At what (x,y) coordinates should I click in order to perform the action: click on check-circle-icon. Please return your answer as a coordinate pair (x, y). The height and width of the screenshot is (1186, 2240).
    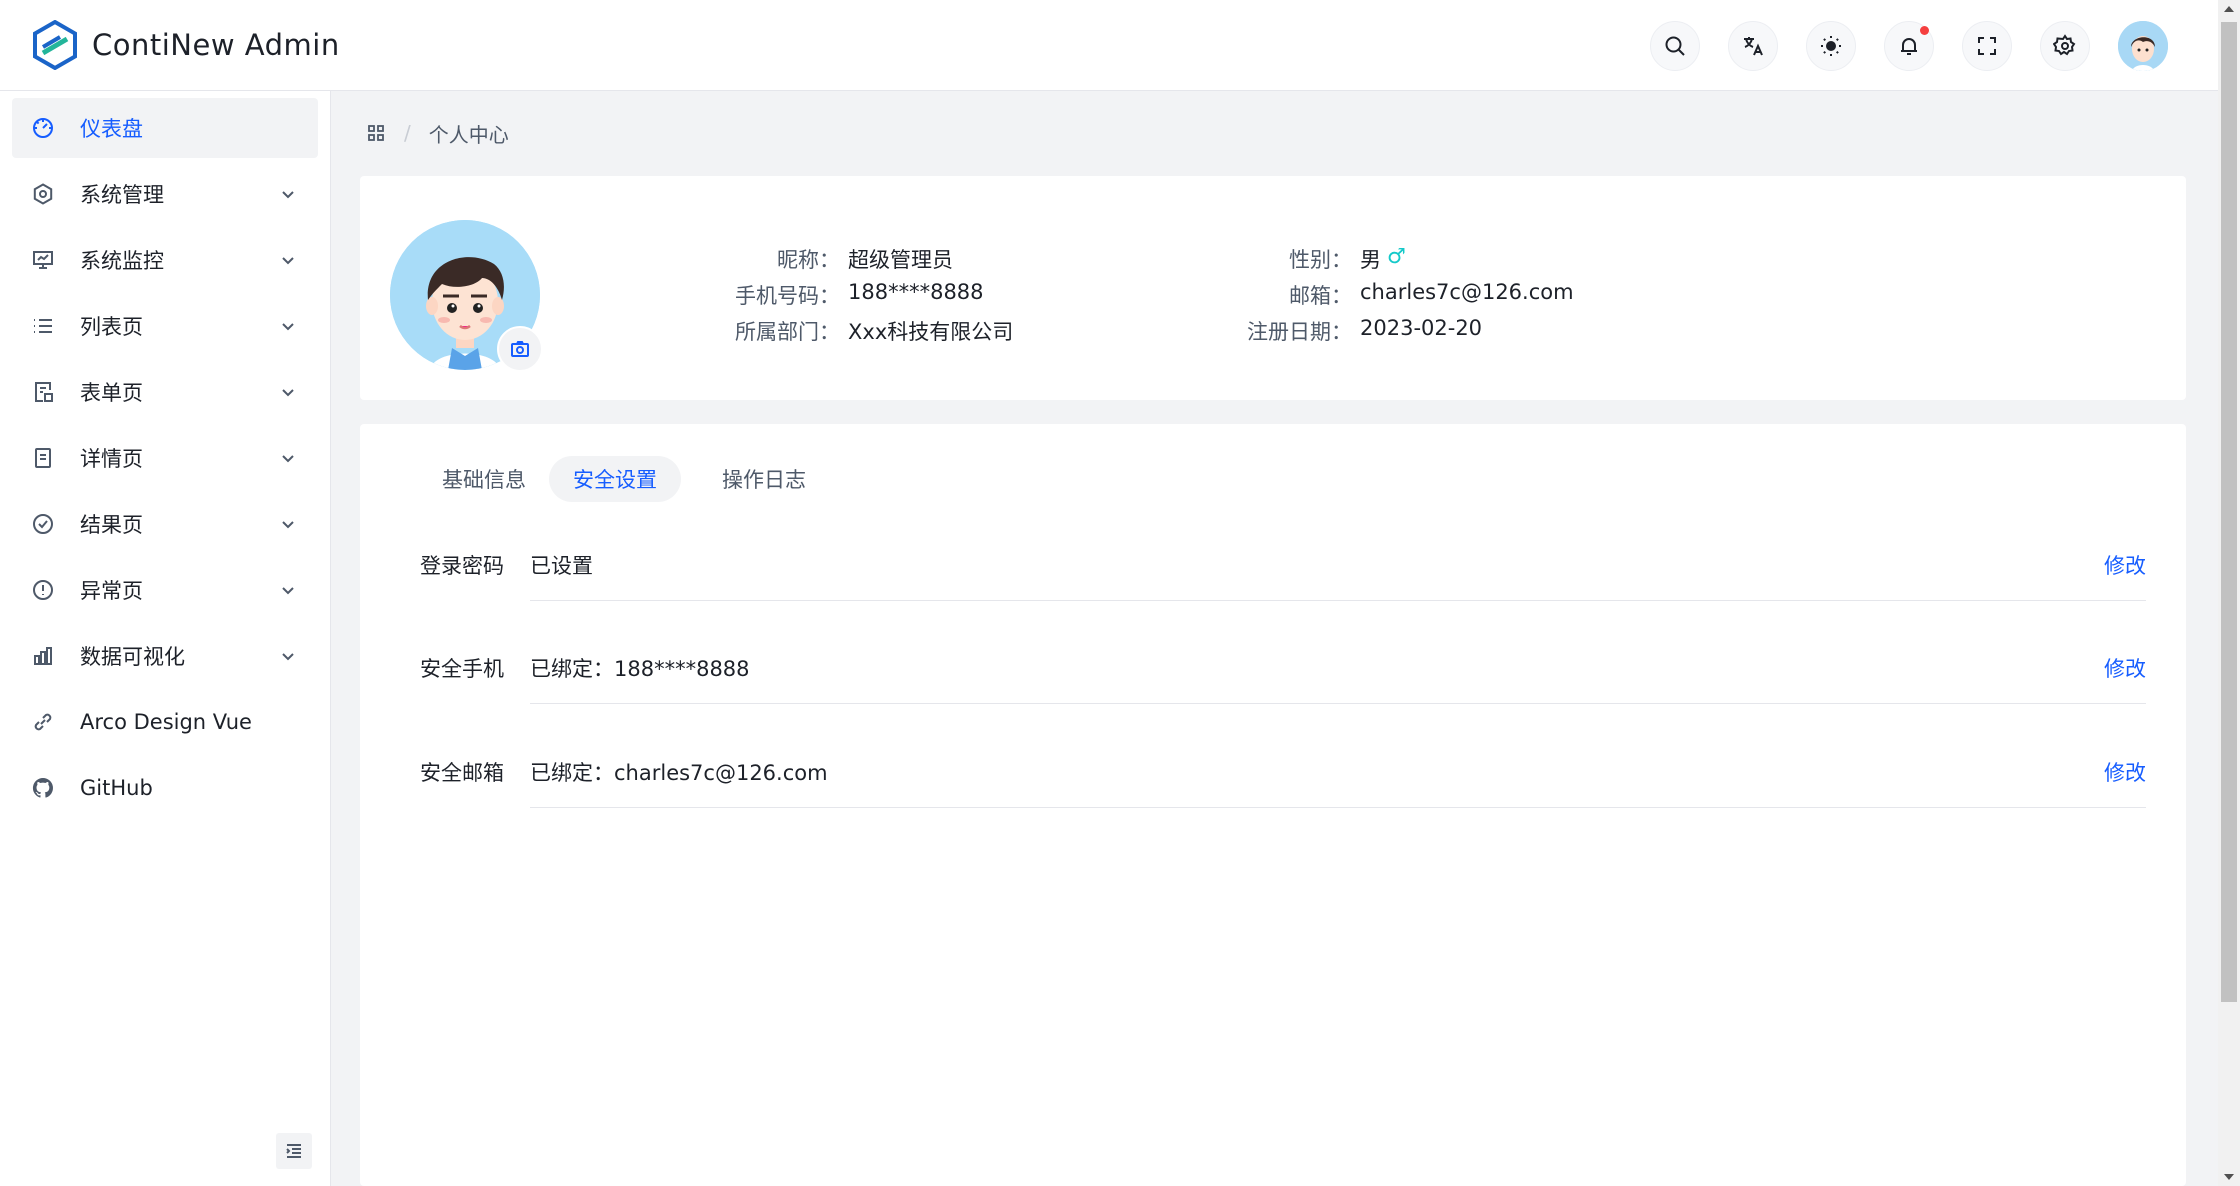
    Looking at the image, I should click on (43, 524).